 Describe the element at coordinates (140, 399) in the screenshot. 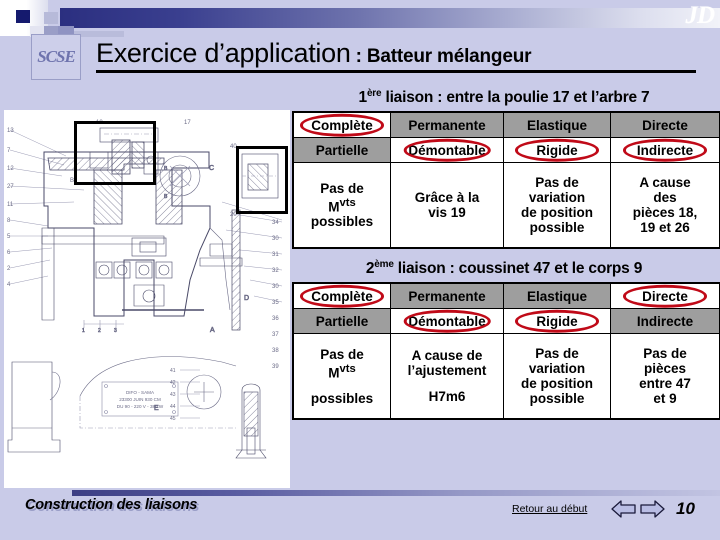

I see `svg-text: 23300 JUIN 930 CM` at that location.